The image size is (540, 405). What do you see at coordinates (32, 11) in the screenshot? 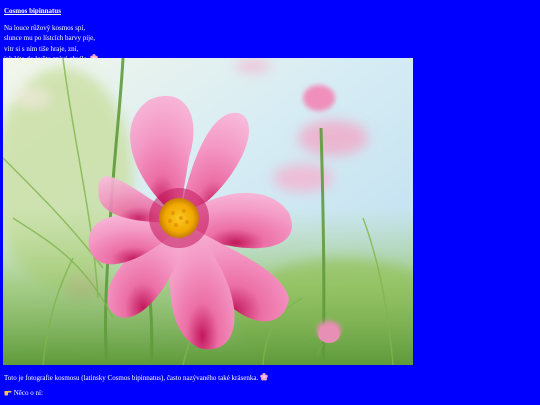
I see `page-title-link: Cosmos bipinnatus` at bounding box center [32, 11].